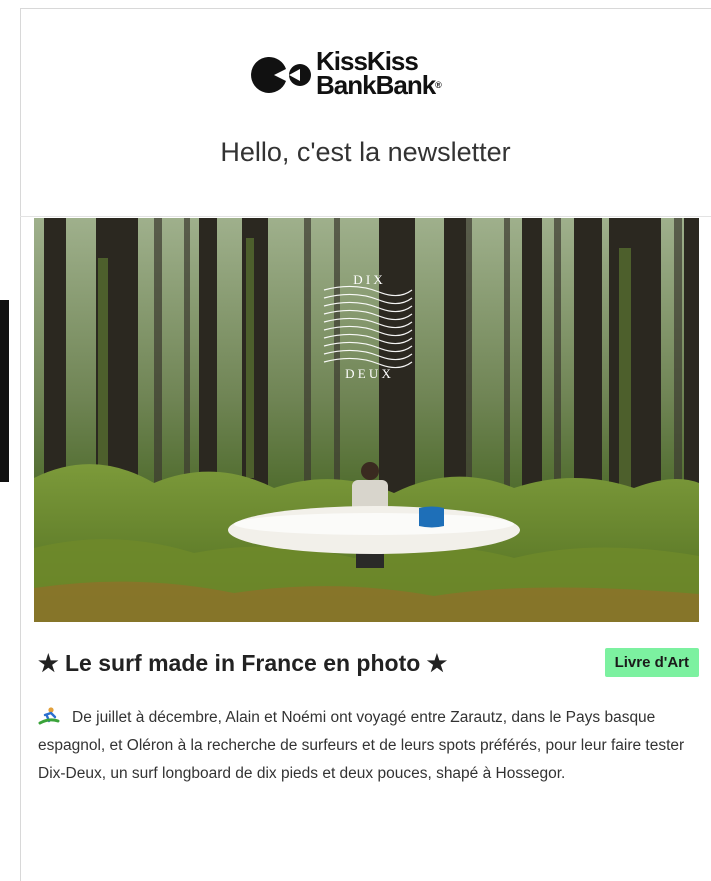  I want to click on logo-line-2: BankBank®, so click(379, 85).